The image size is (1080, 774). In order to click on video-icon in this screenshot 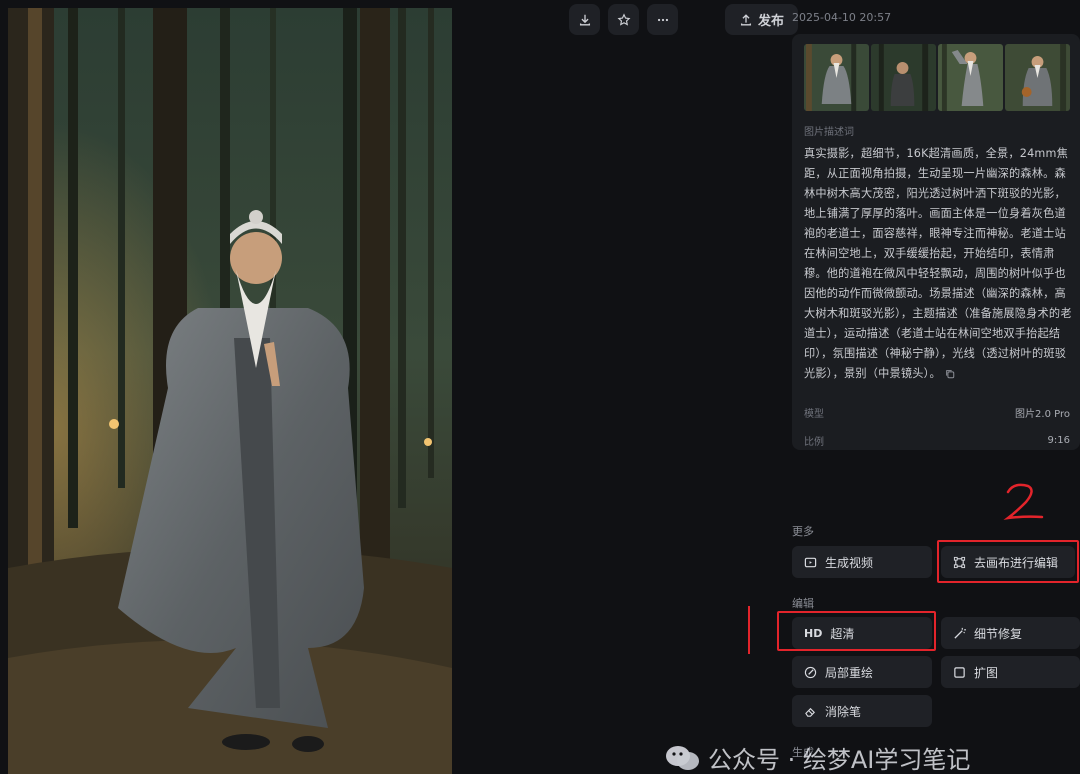, I will do `click(810, 562)`.